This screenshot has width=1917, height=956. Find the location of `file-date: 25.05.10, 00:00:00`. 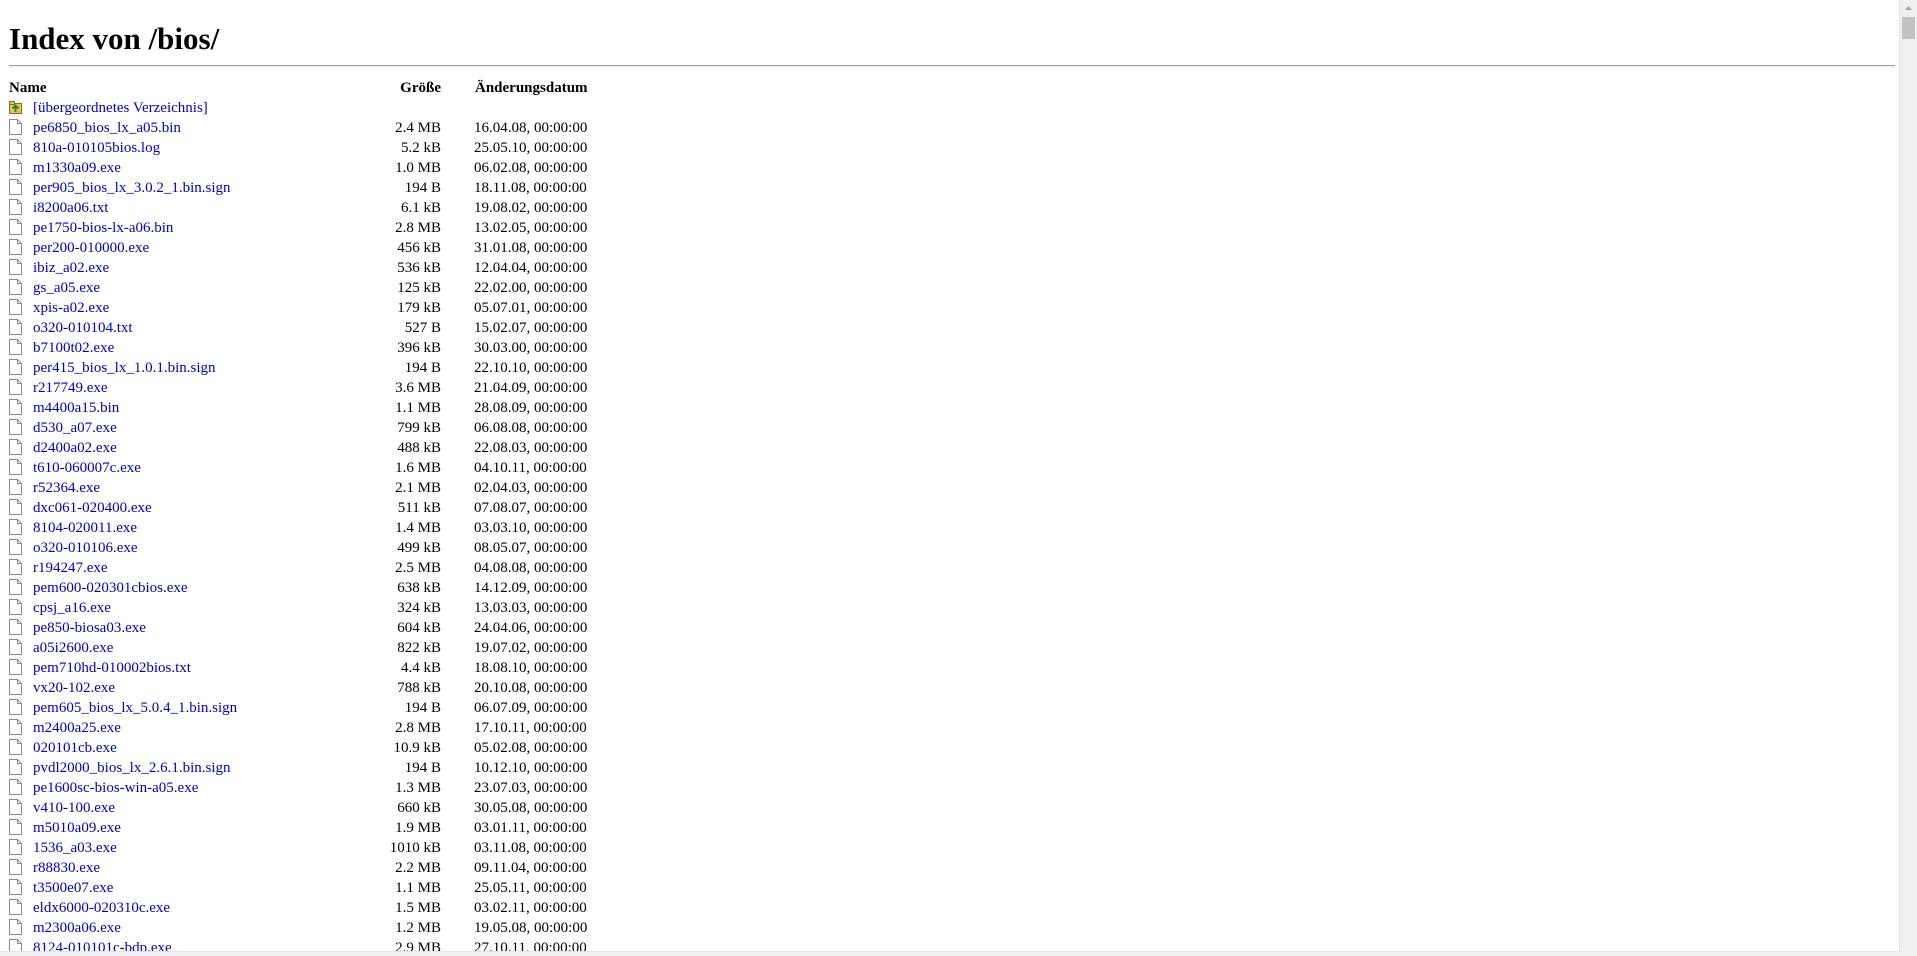

file-date: 25.05.10, 00:00:00 is located at coordinates (531, 148).